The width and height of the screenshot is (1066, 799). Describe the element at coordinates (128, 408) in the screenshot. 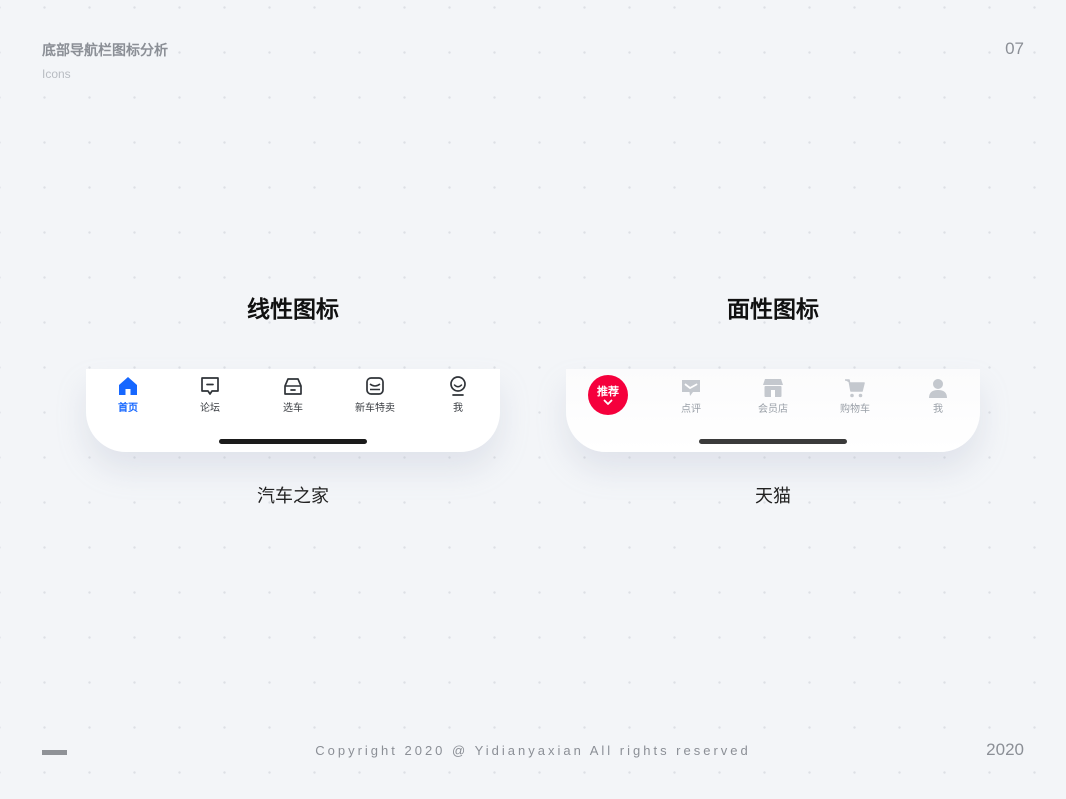

I see `tab-label: 首页` at that location.